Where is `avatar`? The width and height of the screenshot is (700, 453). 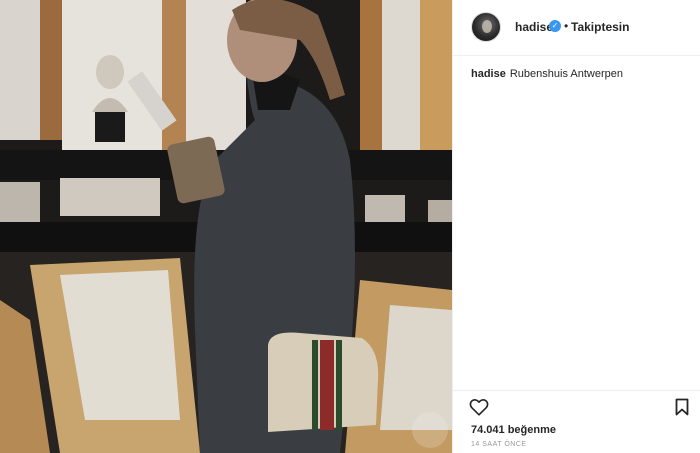 avatar is located at coordinates (486, 27).